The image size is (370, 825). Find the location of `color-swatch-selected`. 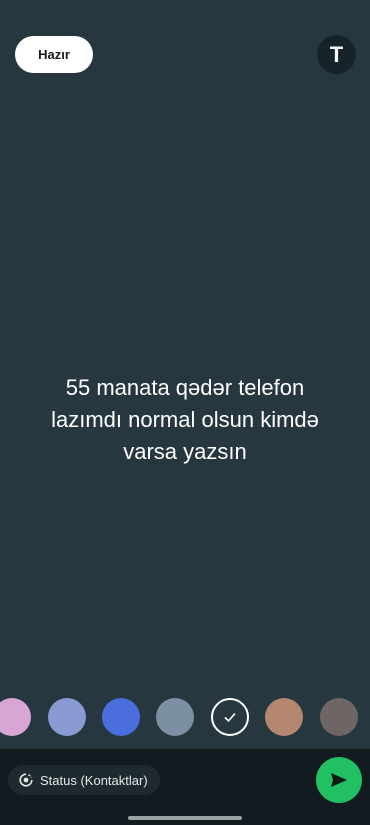

color-swatch-selected is located at coordinates (230, 717).